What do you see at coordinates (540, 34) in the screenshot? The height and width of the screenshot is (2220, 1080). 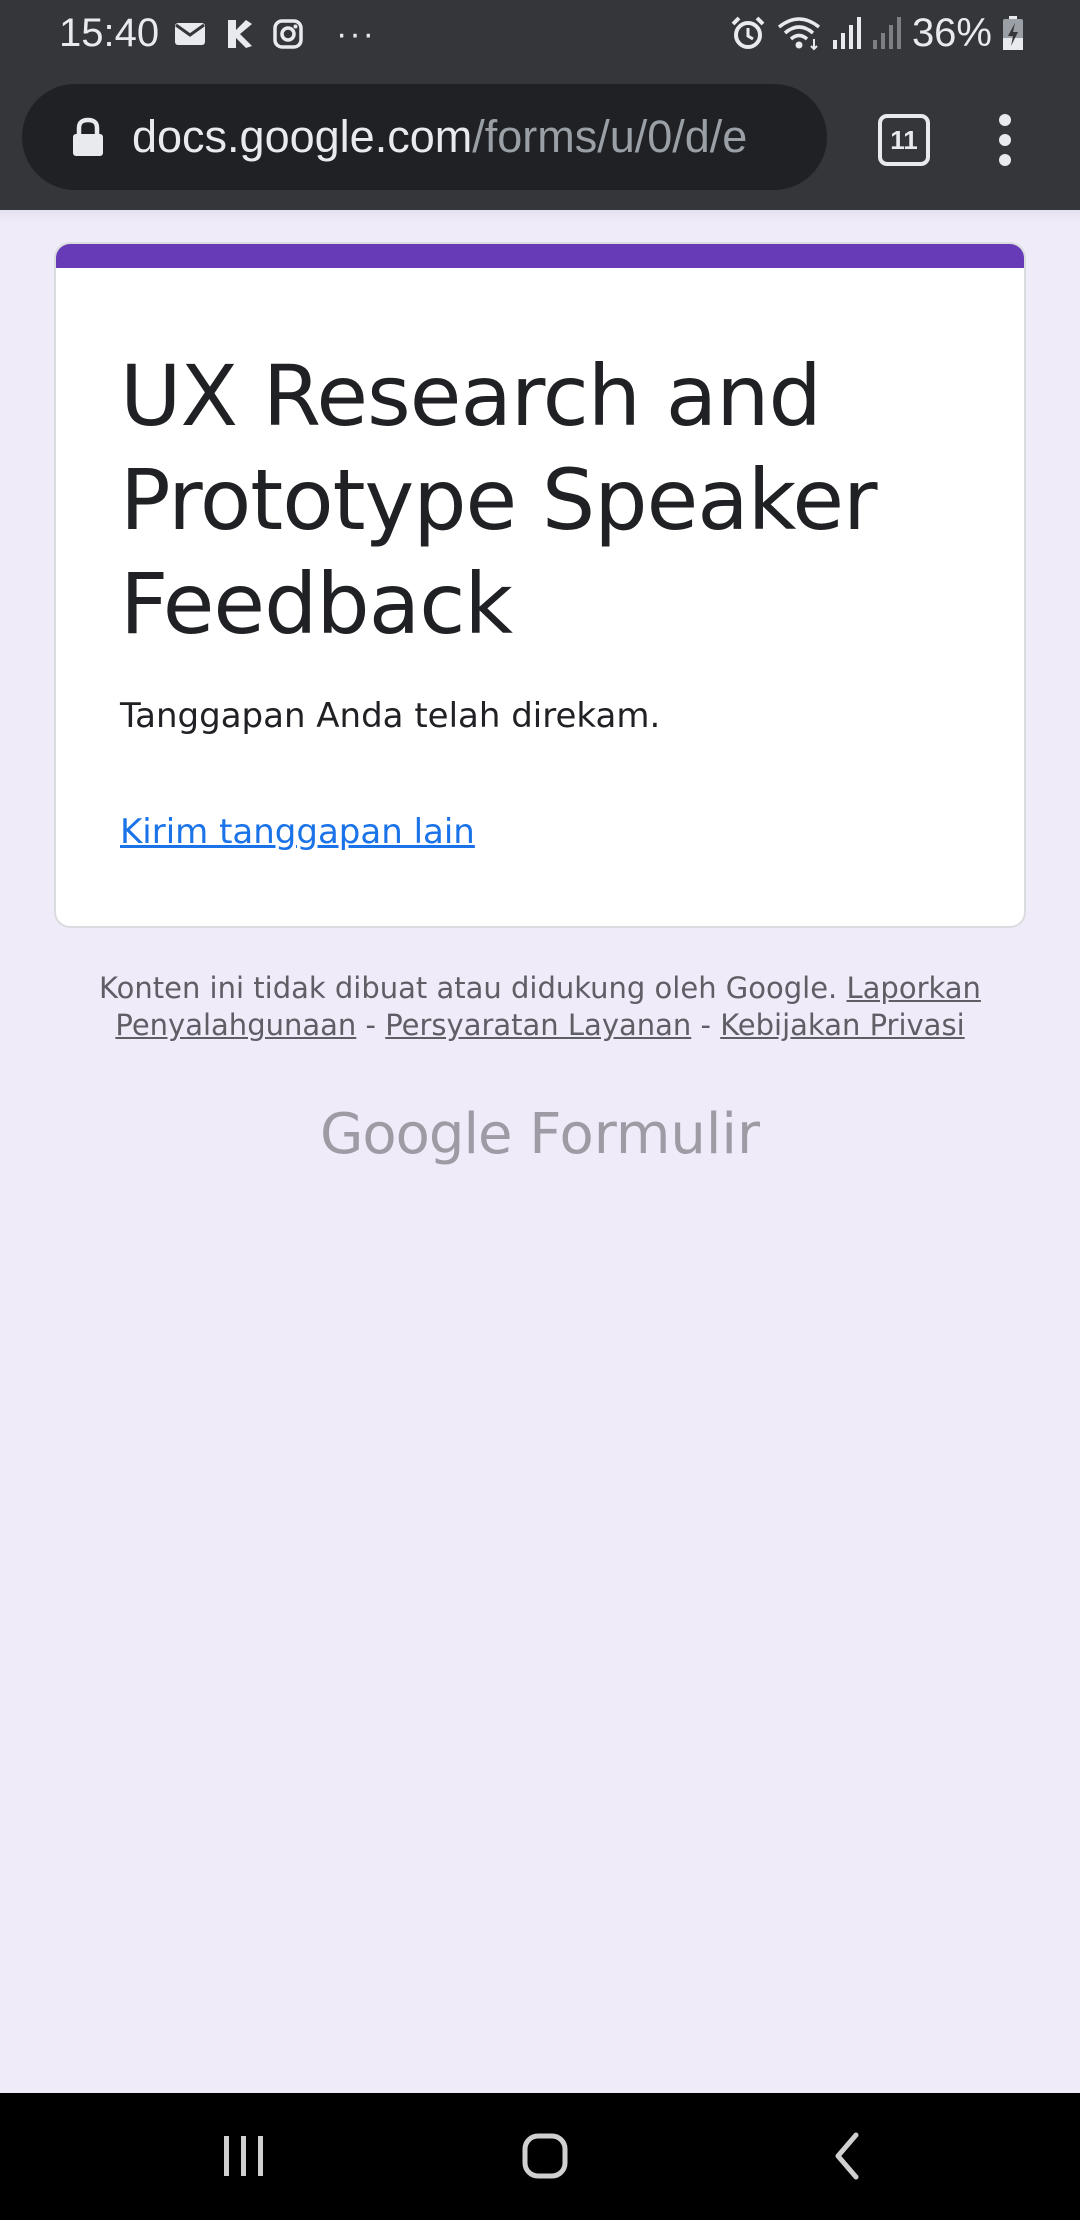 I see `status-bar: 15:40 ··· 36%` at bounding box center [540, 34].